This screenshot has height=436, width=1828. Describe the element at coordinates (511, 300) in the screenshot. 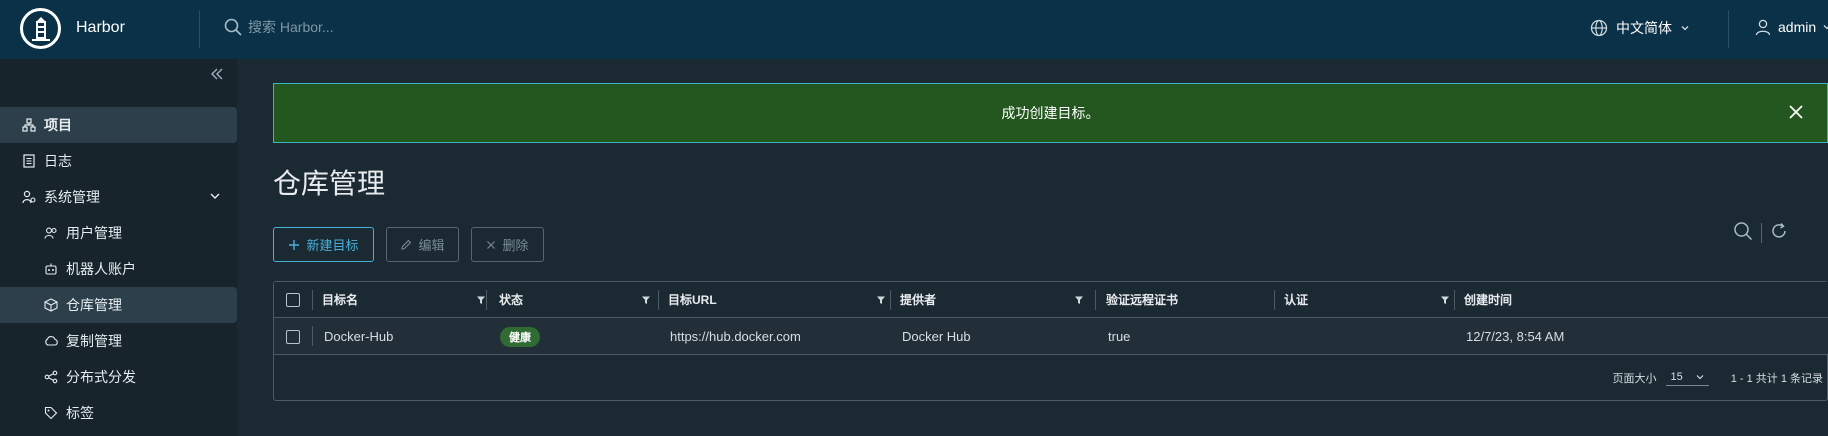

I see `column-label: 状态` at that location.